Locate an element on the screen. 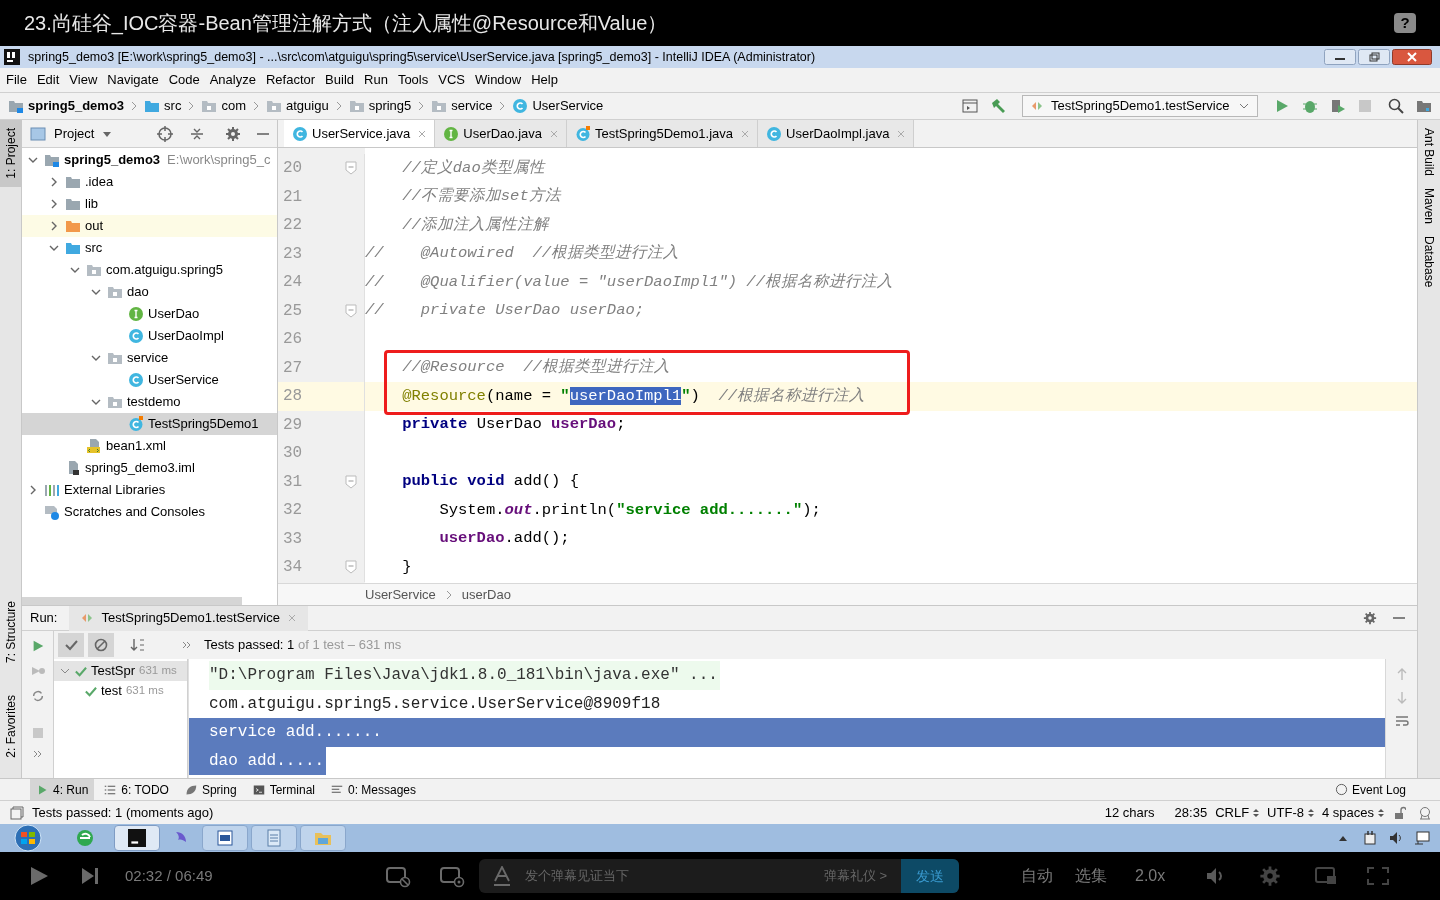 The height and width of the screenshot is (900, 1440). minimize-icon is located at coordinates (1340, 57).